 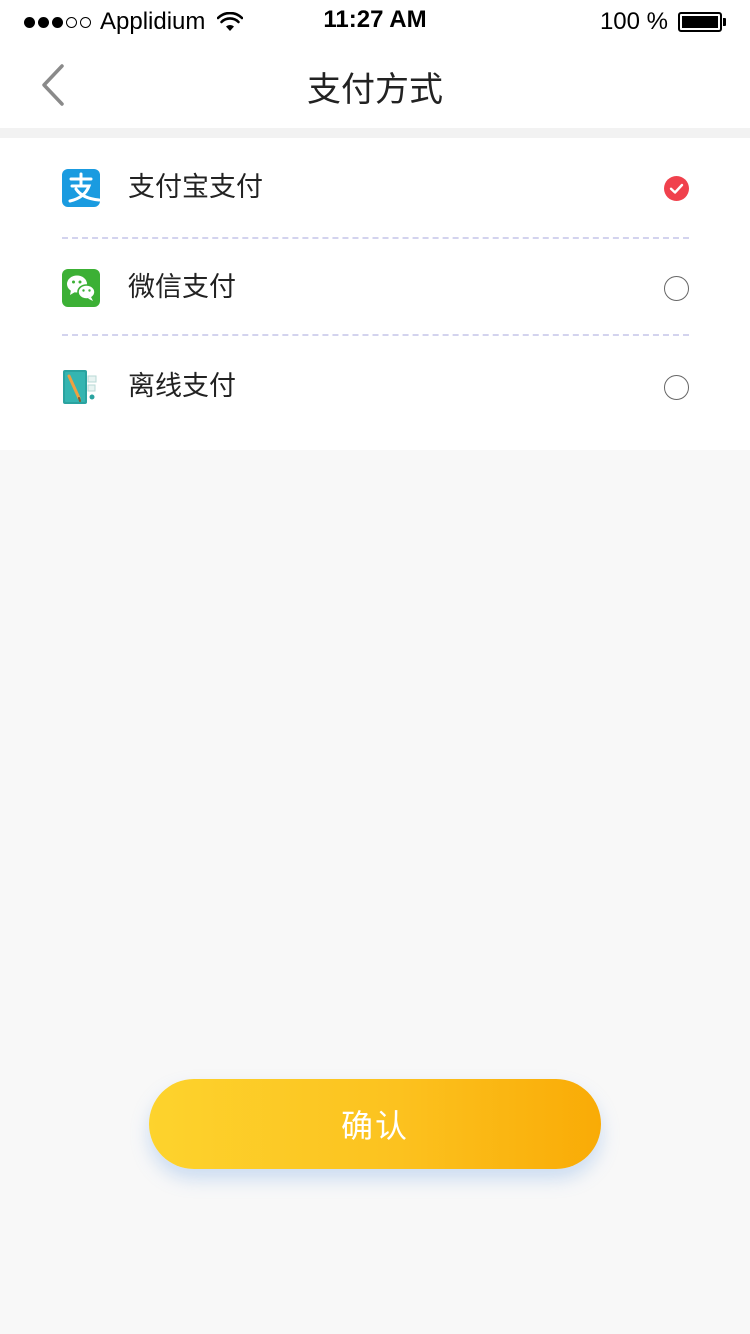 I want to click on list-divider, so click(x=375, y=335).